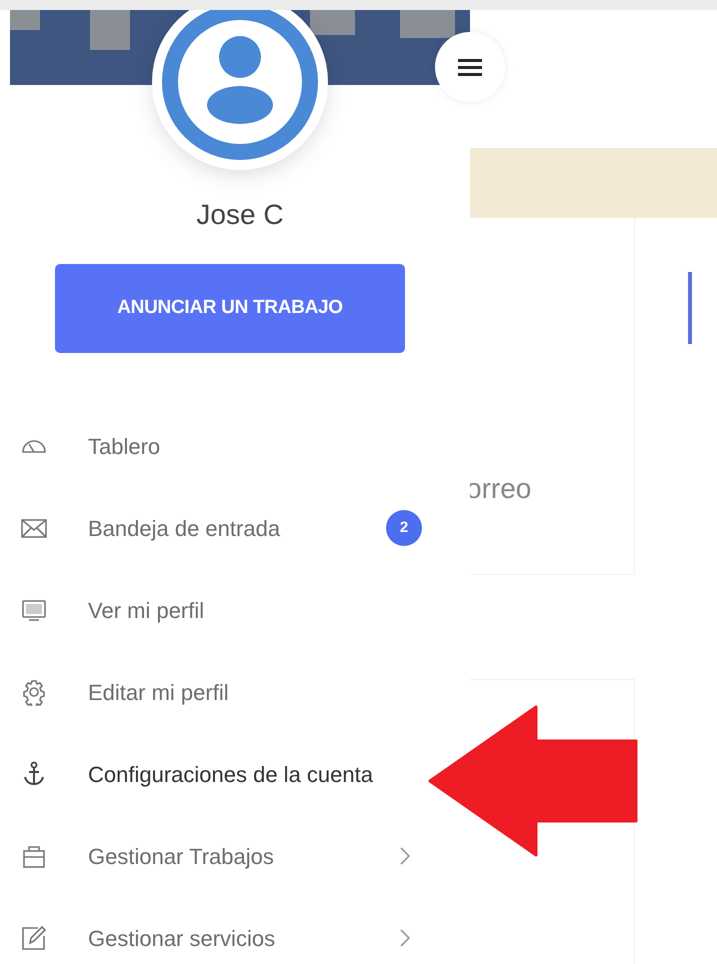  What do you see at coordinates (219, 856) in the screenshot?
I see `menu-item: Gestionar Trabajos` at bounding box center [219, 856].